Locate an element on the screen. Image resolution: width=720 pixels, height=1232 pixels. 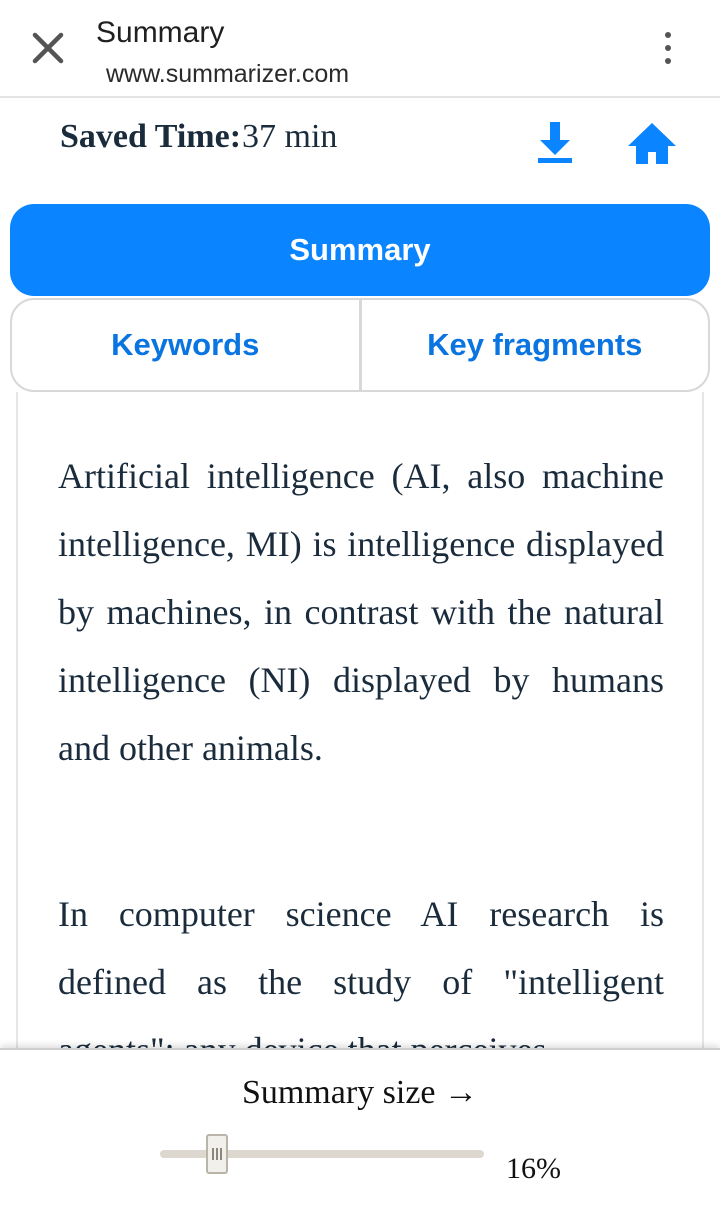
home-button is located at coordinates (652, 143).